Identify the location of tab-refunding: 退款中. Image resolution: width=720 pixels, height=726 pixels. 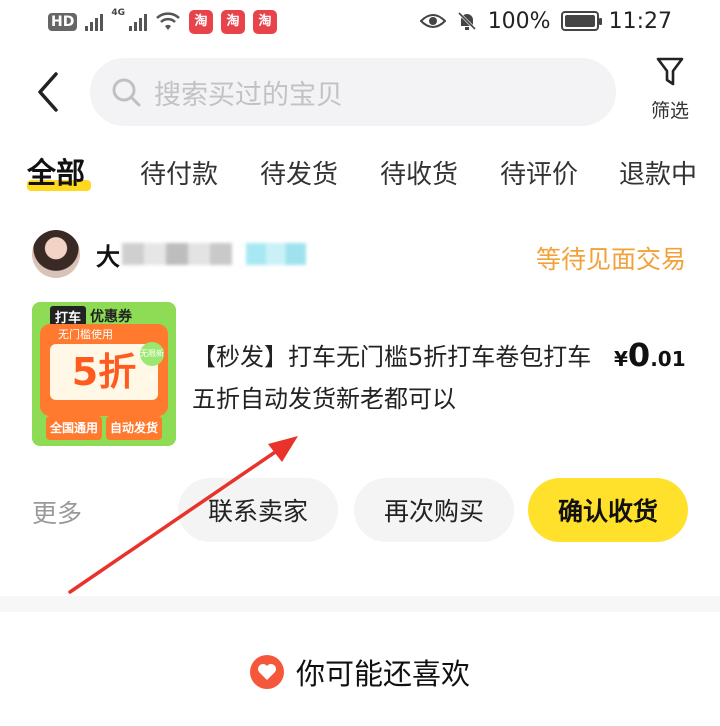
(658, 172).